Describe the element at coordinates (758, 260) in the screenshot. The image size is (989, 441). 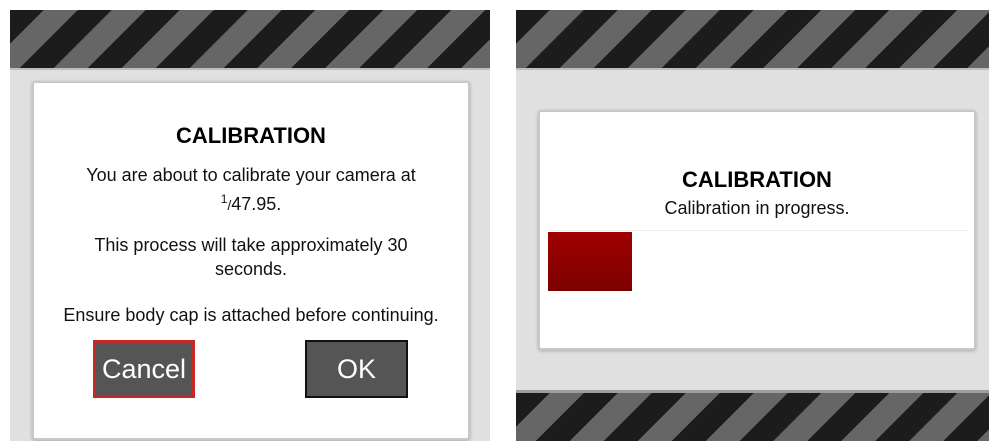
I see `progress-bar` at that location.